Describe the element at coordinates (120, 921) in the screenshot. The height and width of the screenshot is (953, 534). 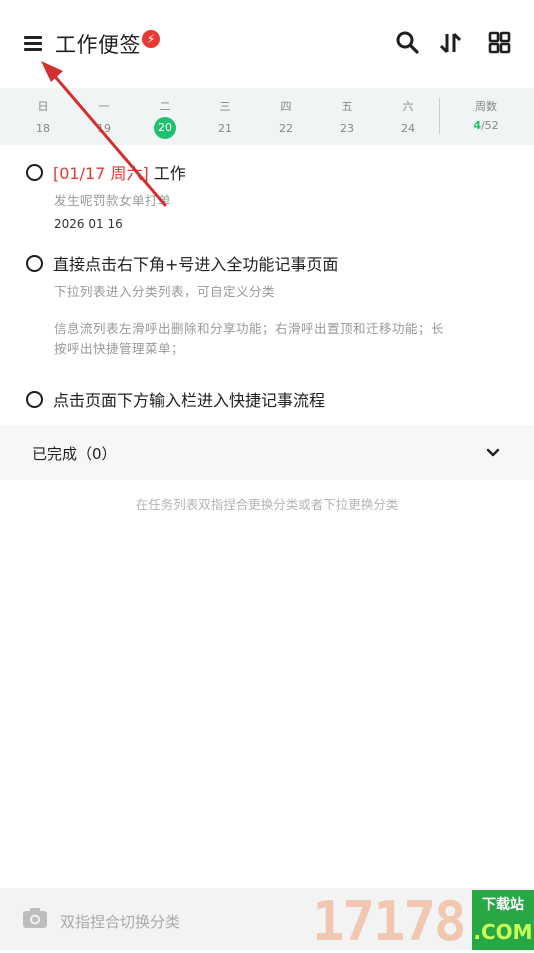
I see `quick-input-placeholder: 双指捏合切换分类` at that location.